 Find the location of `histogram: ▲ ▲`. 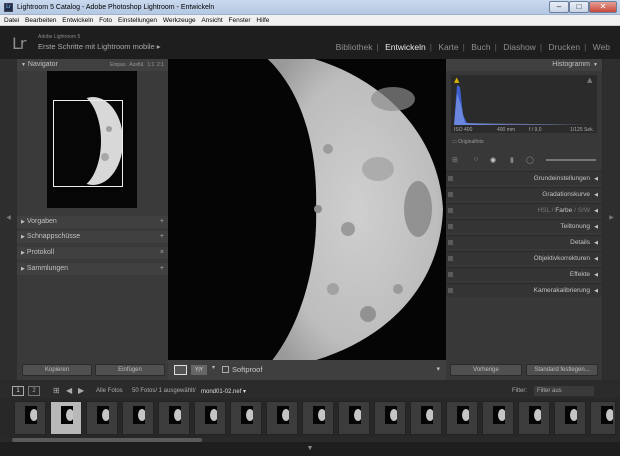

histogram: ▲ ▲ is located at coordinates (524, 104).